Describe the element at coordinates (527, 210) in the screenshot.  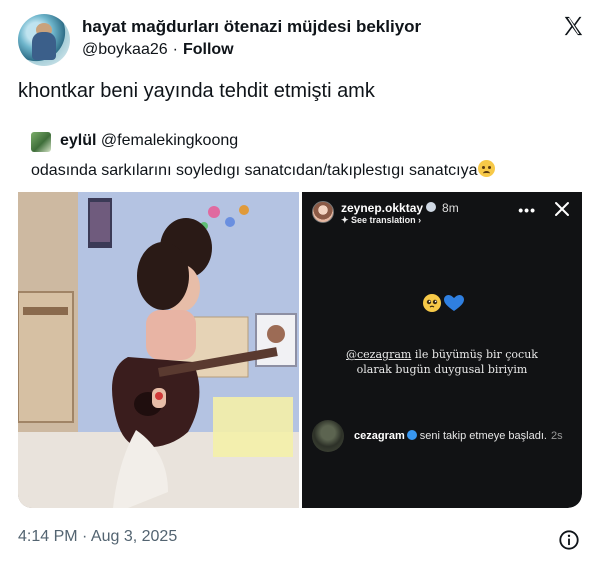
I see `more-options-button: •••` at that location.